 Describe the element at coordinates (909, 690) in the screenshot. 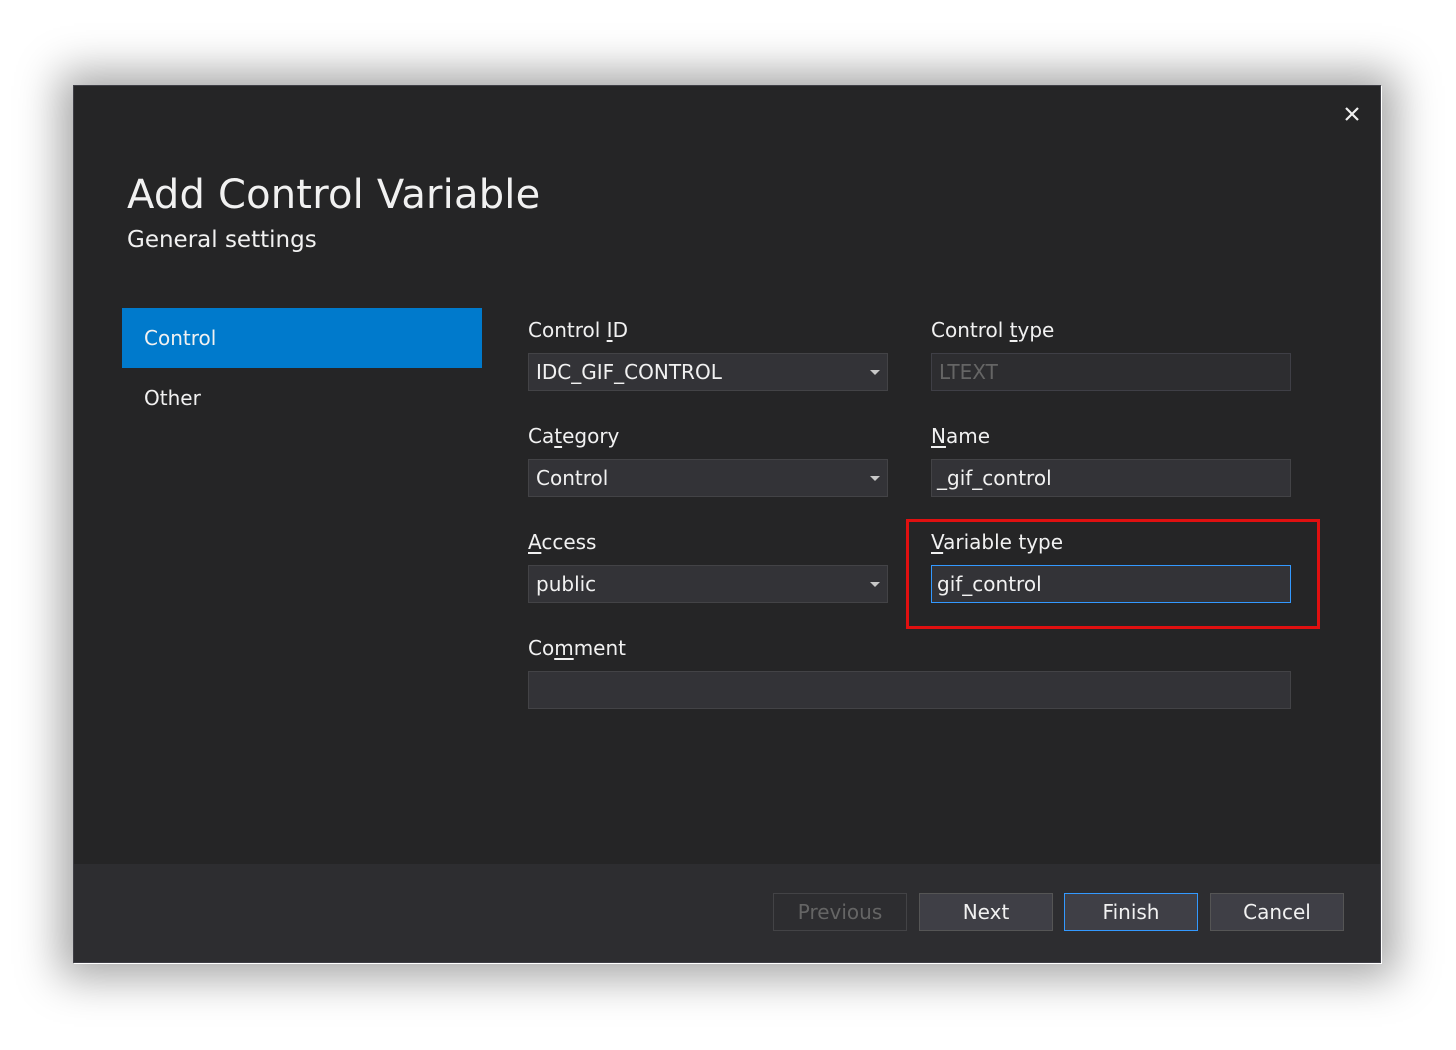

I see `comment-input` at that location.